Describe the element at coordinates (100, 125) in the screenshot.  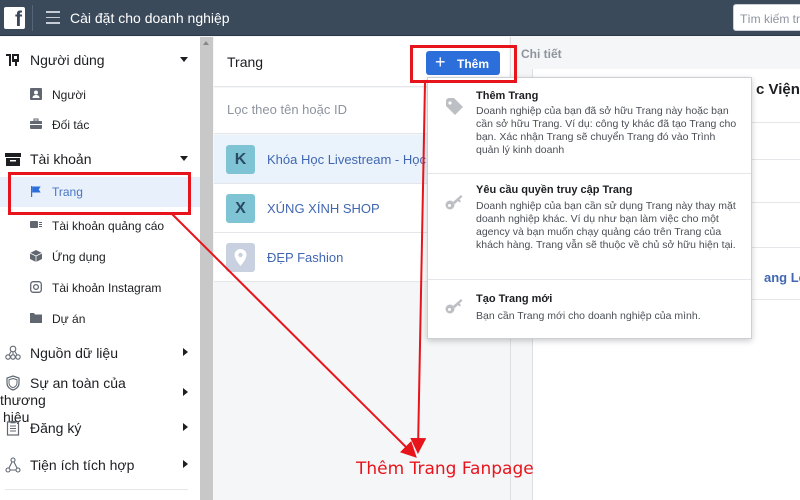
I see `sidebar-item-partners: Đối tác` at that location.